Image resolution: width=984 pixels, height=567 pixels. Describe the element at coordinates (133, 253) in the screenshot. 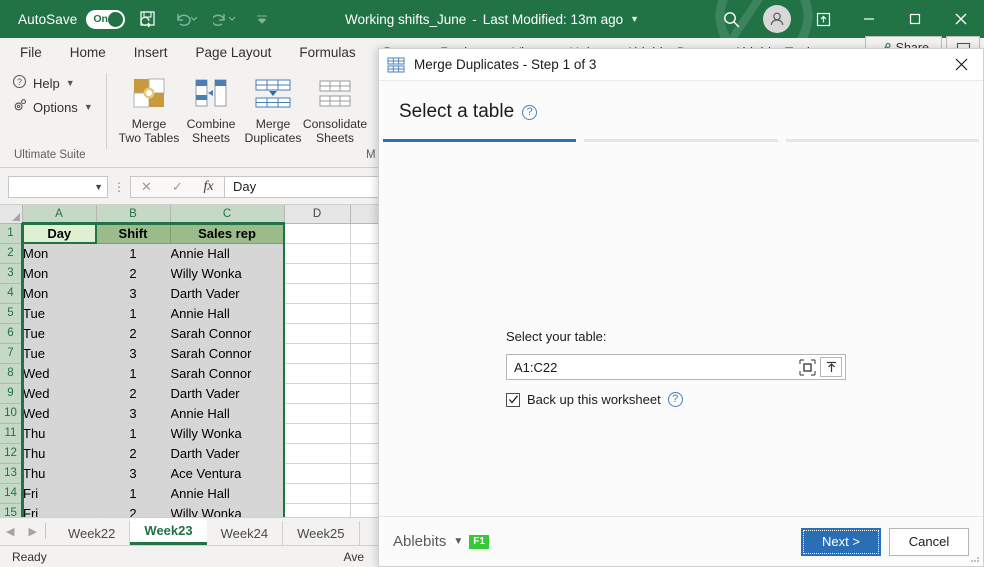

I see `cell-b2: 1` at that location.